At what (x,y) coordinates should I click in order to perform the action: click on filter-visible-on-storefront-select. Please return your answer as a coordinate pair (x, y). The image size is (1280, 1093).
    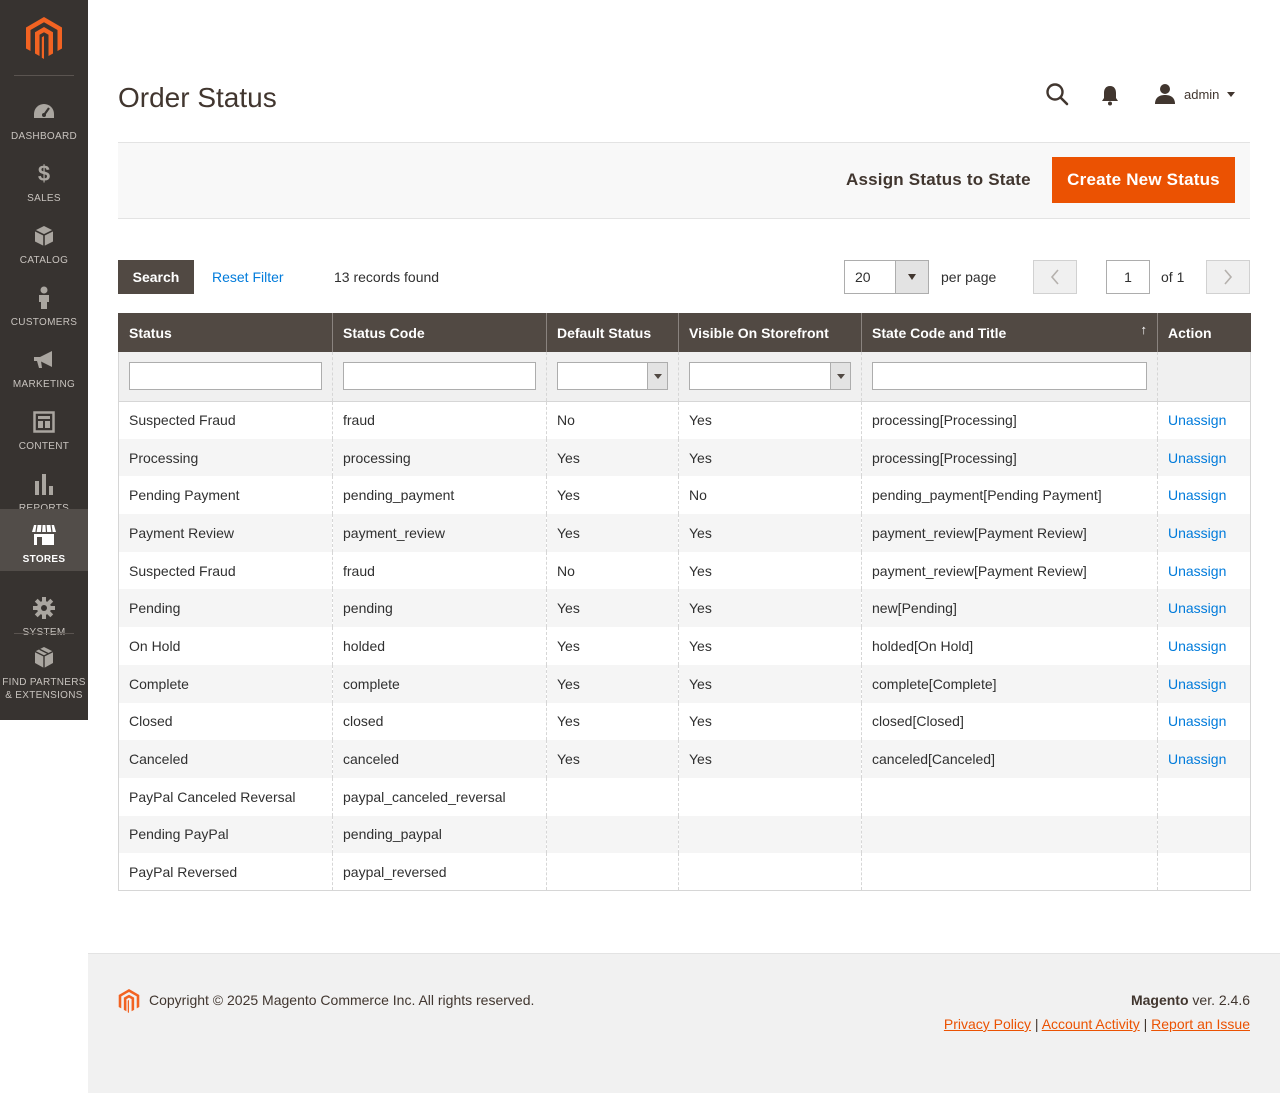
    Looking at the image, I should click on (770, 376).